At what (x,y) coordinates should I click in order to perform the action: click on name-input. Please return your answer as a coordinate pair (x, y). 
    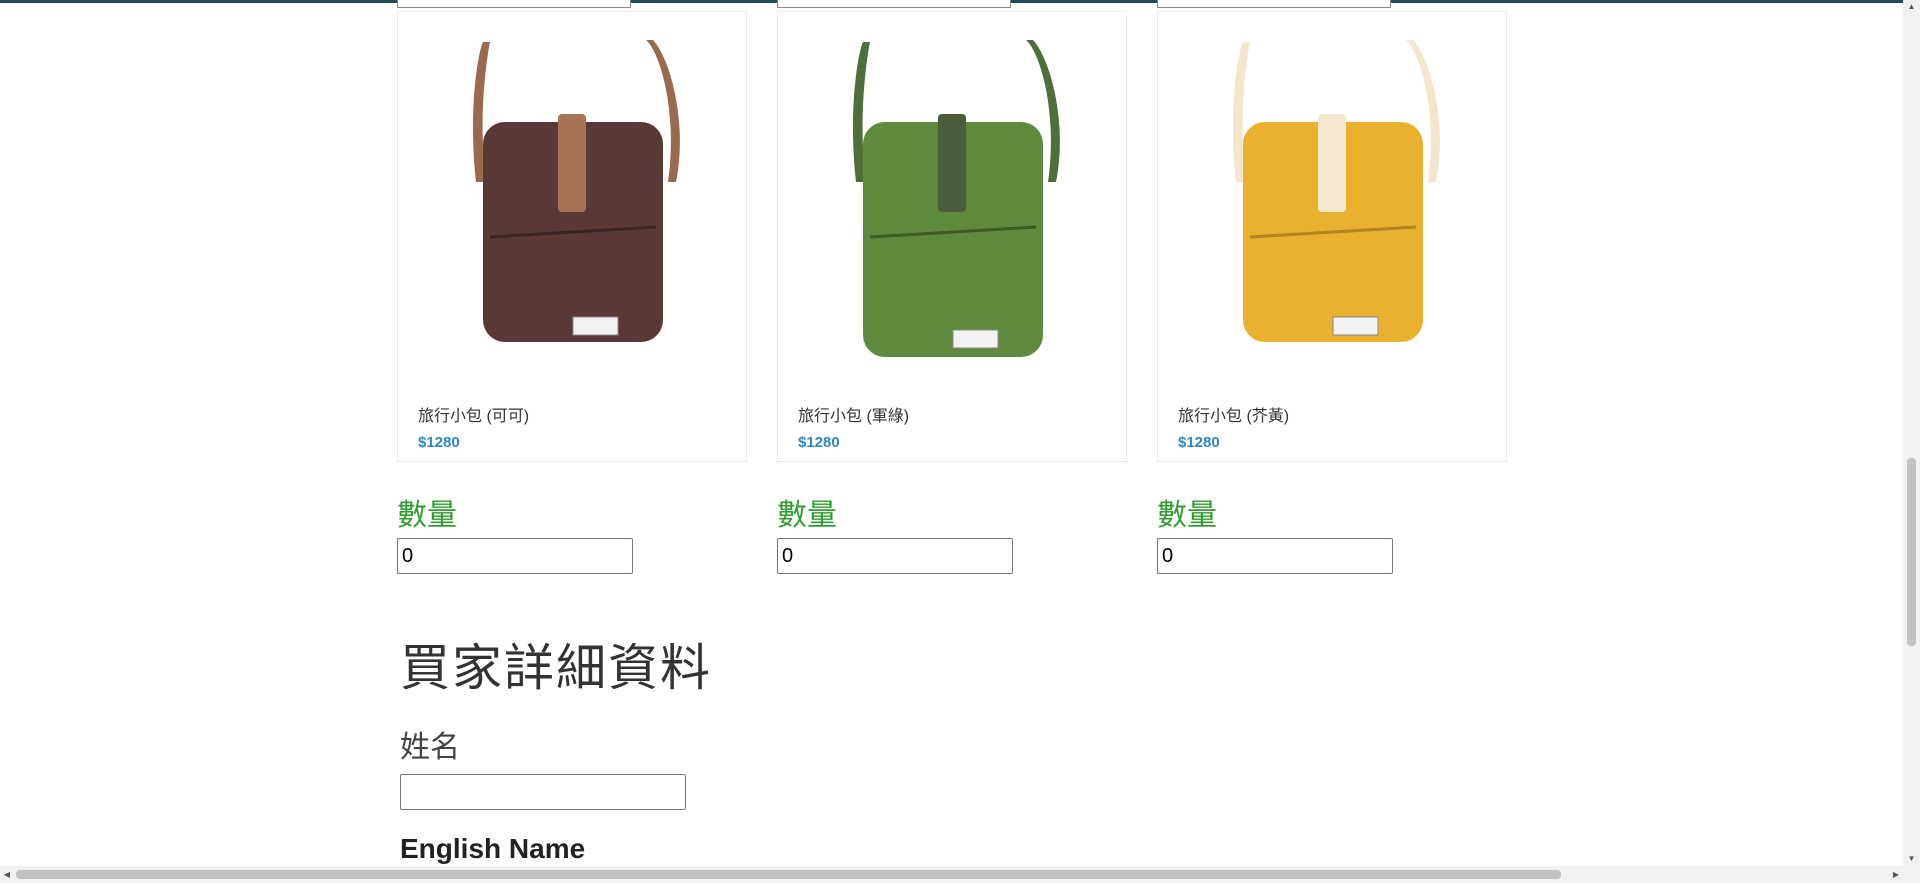
    Looking at the image, I should click on (543, 792).